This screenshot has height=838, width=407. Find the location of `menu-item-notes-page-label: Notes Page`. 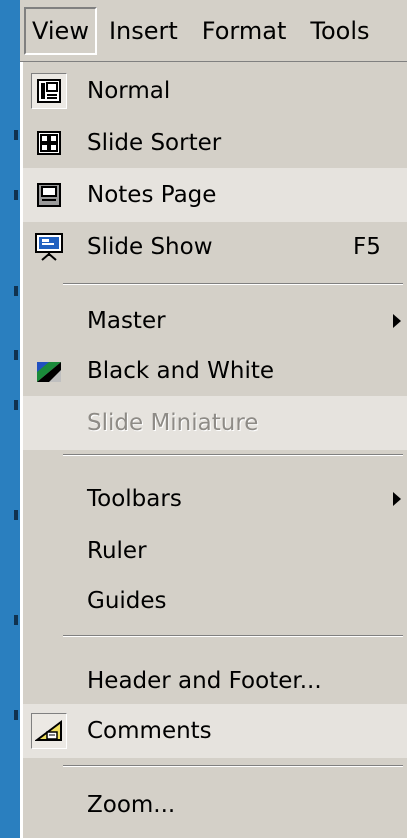

menu-item-notes-page-label: Notes Page is located at coordinates (152, 195).